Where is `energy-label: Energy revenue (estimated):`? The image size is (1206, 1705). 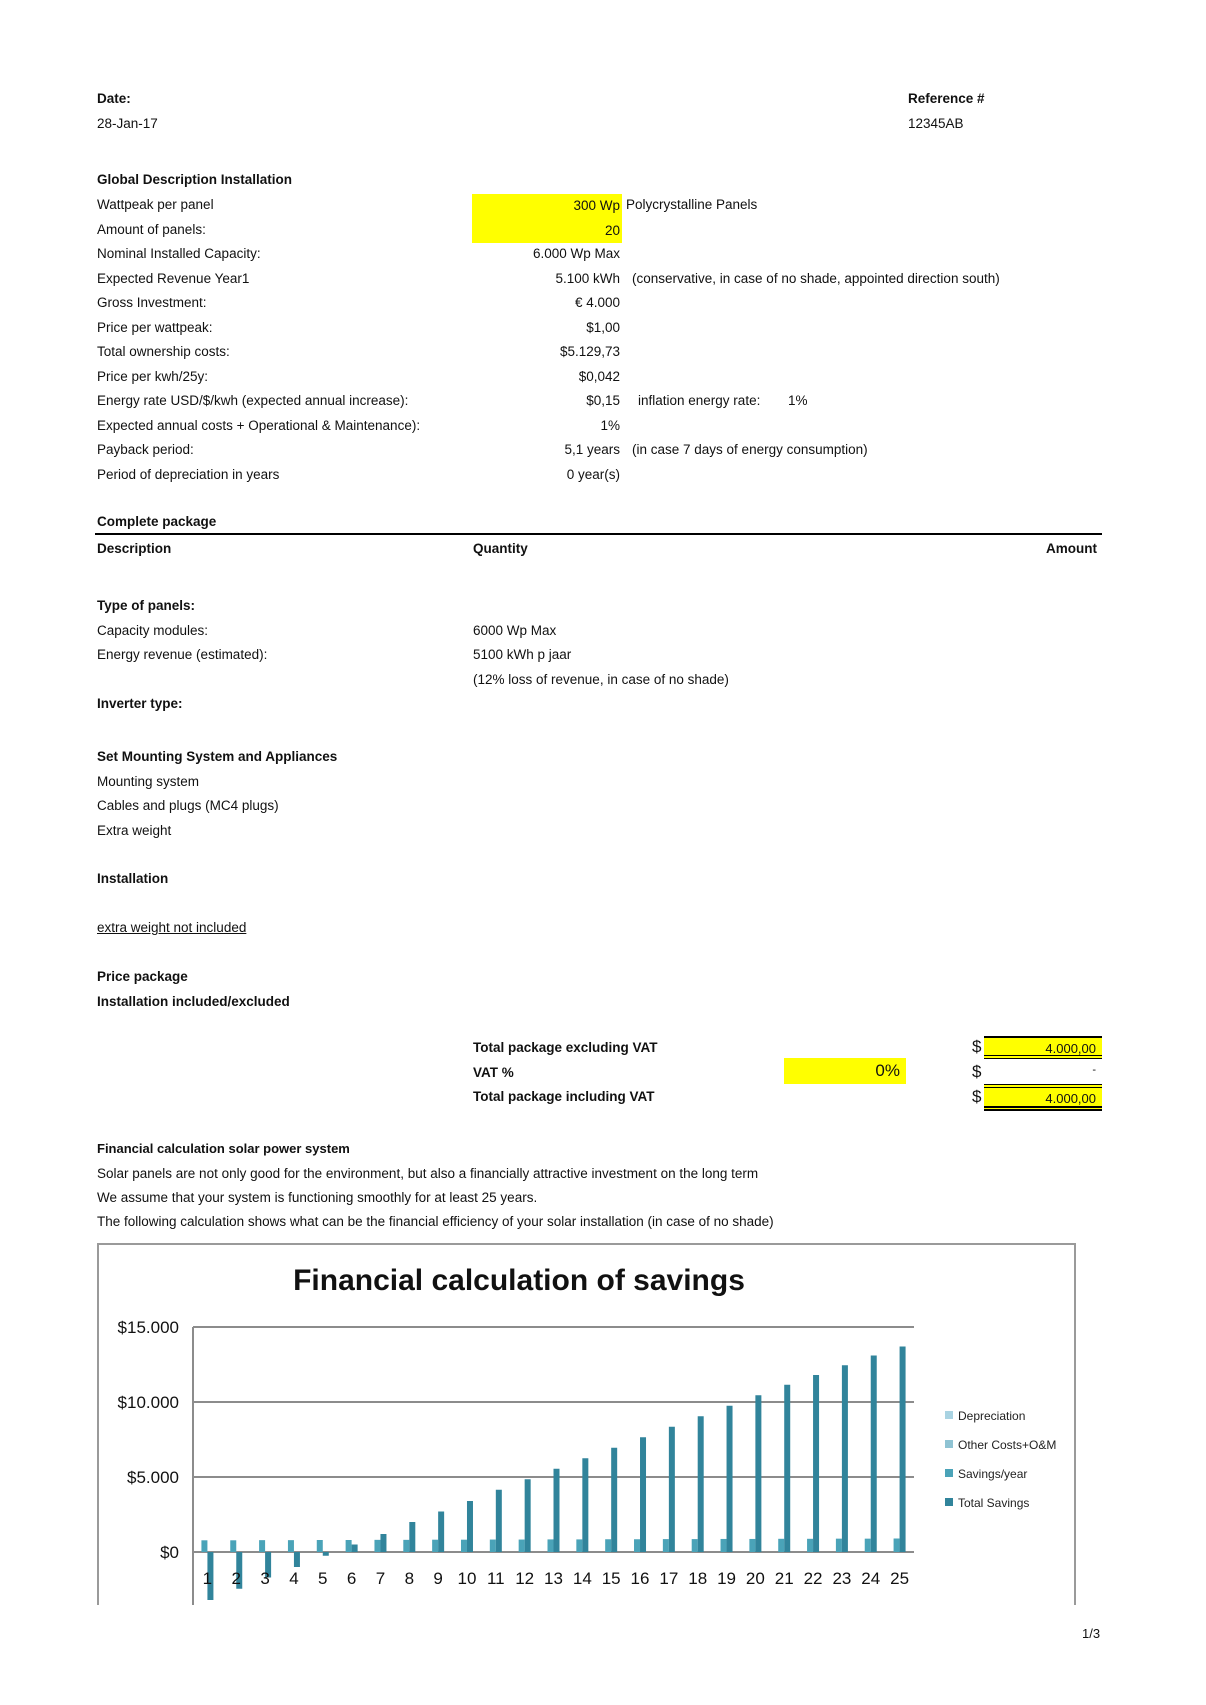
energy-label: Energy revenue (estimated): is located at coordinates (182, 654).